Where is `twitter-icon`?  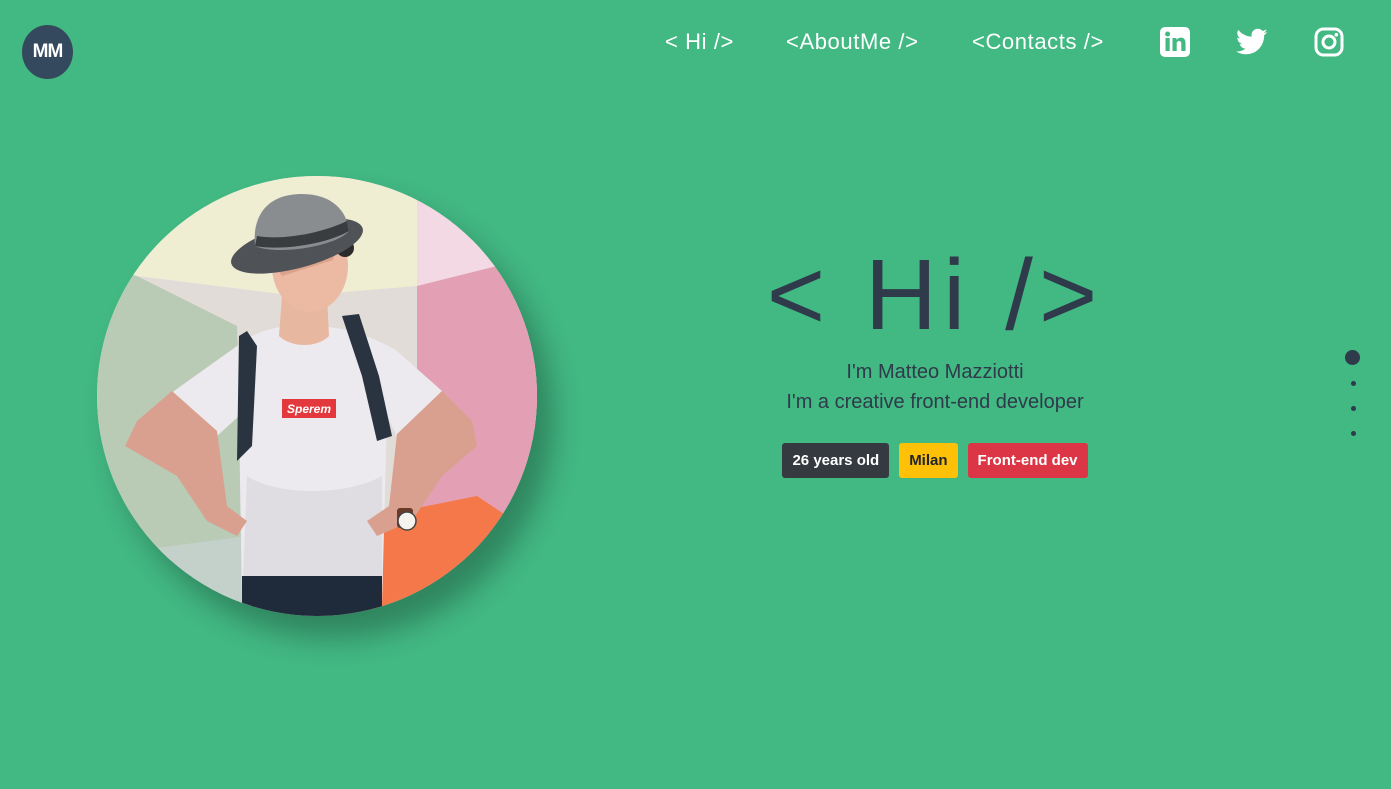
twitter-icon is located at coordinates (1252, 42).